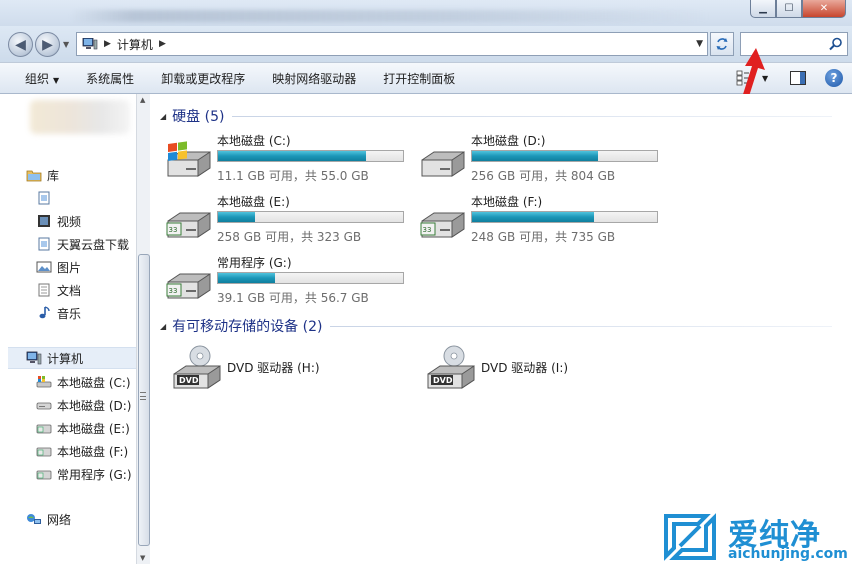  What do you see at coordinates (798, 78) in the screenshot?
I see `preview-pane-button` at bounding box center [798, 78].